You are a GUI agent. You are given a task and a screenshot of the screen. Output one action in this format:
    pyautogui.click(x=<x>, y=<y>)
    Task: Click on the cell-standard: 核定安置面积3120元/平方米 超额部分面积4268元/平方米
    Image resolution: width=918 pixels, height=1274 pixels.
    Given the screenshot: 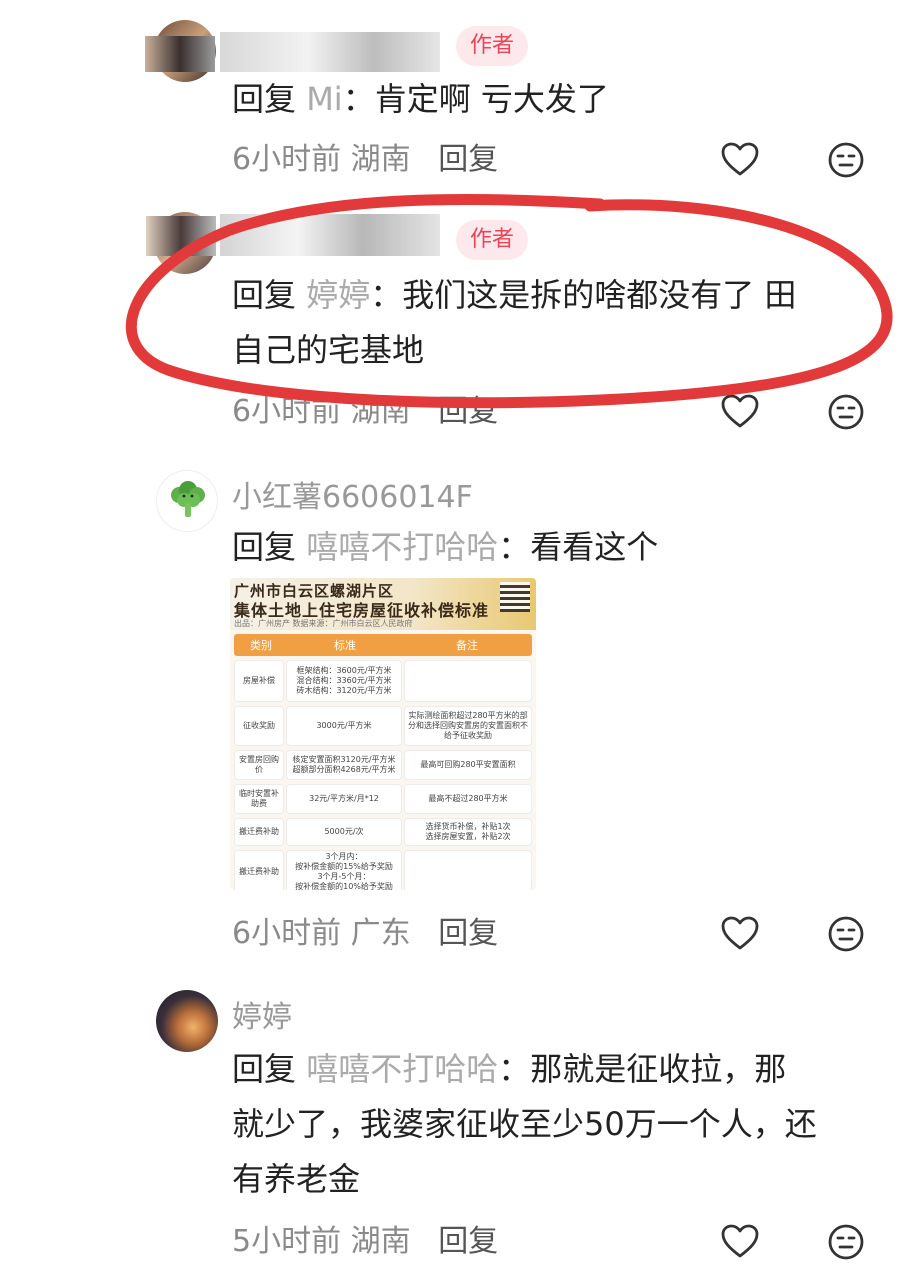 What is the action you would take?
    pyautogui.click(x=344, y=765)
    